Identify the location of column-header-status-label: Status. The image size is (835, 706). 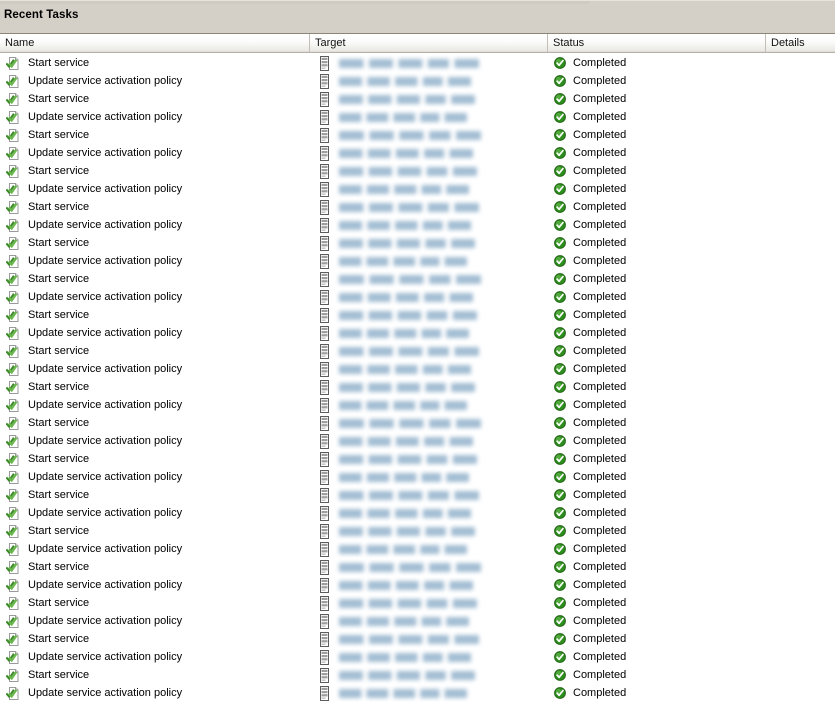
(569, 43).